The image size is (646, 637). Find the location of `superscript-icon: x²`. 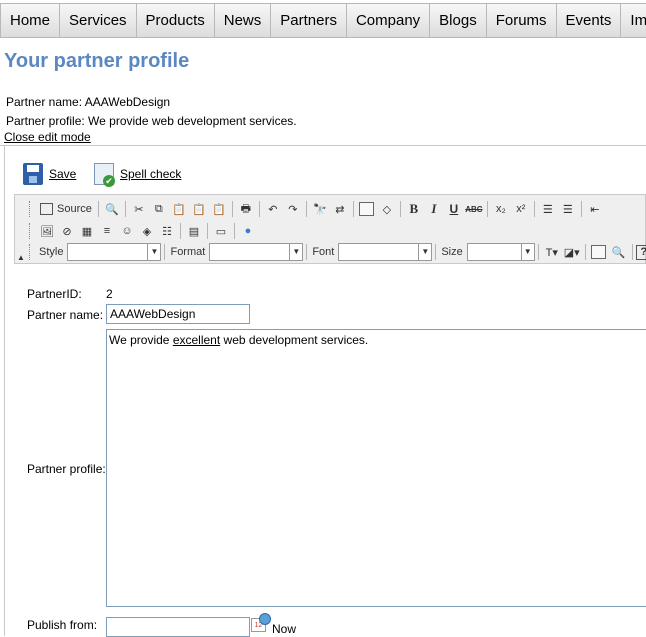

superscript-icon: x² is located at coordinates (521, 209).